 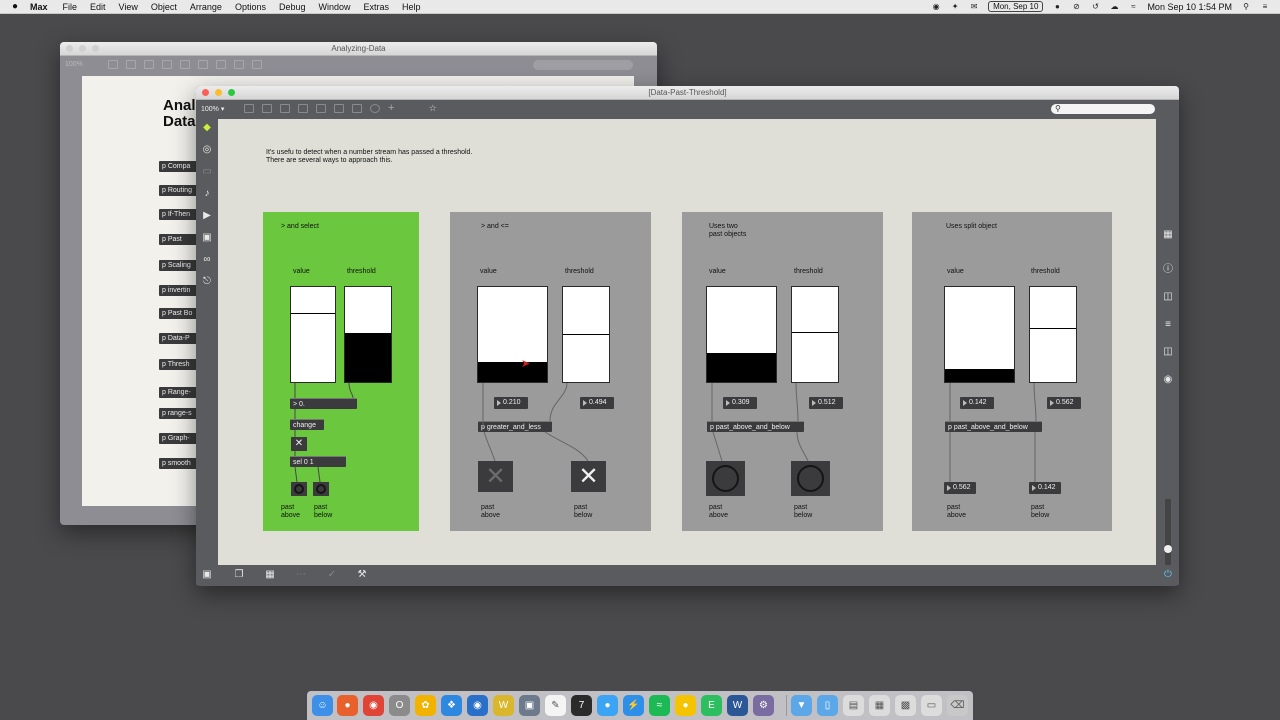 I want to click on bg-object: p Compa, so click(x=178, y=166).